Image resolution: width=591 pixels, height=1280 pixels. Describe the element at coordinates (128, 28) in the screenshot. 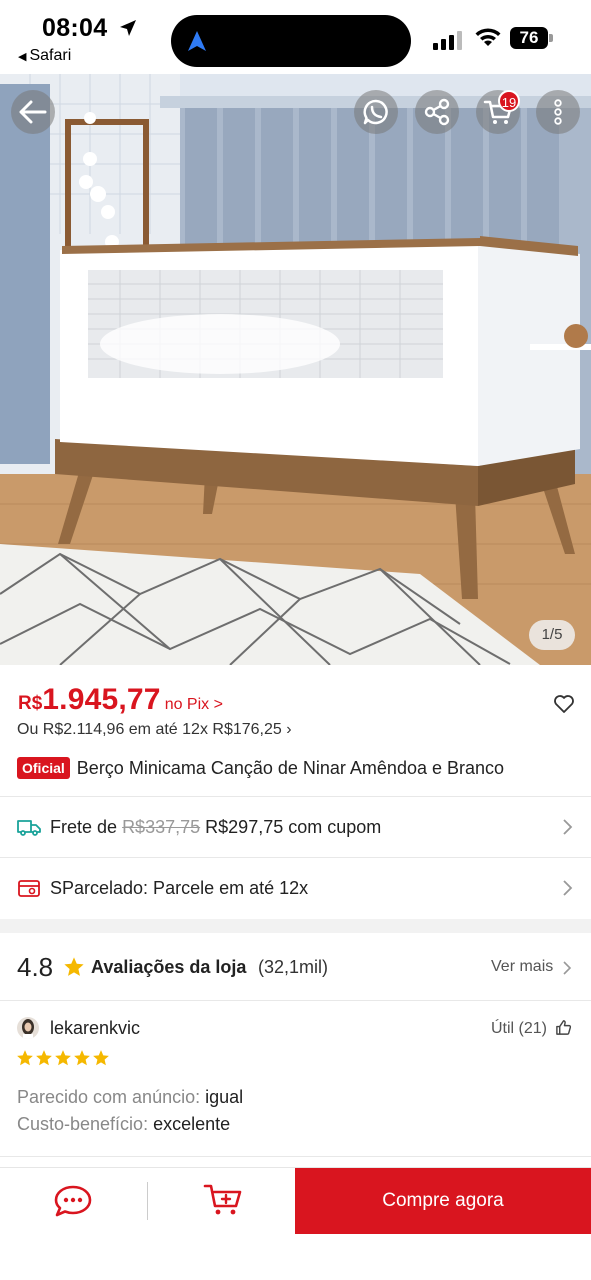

I see `location-arrow-icon` at that location.